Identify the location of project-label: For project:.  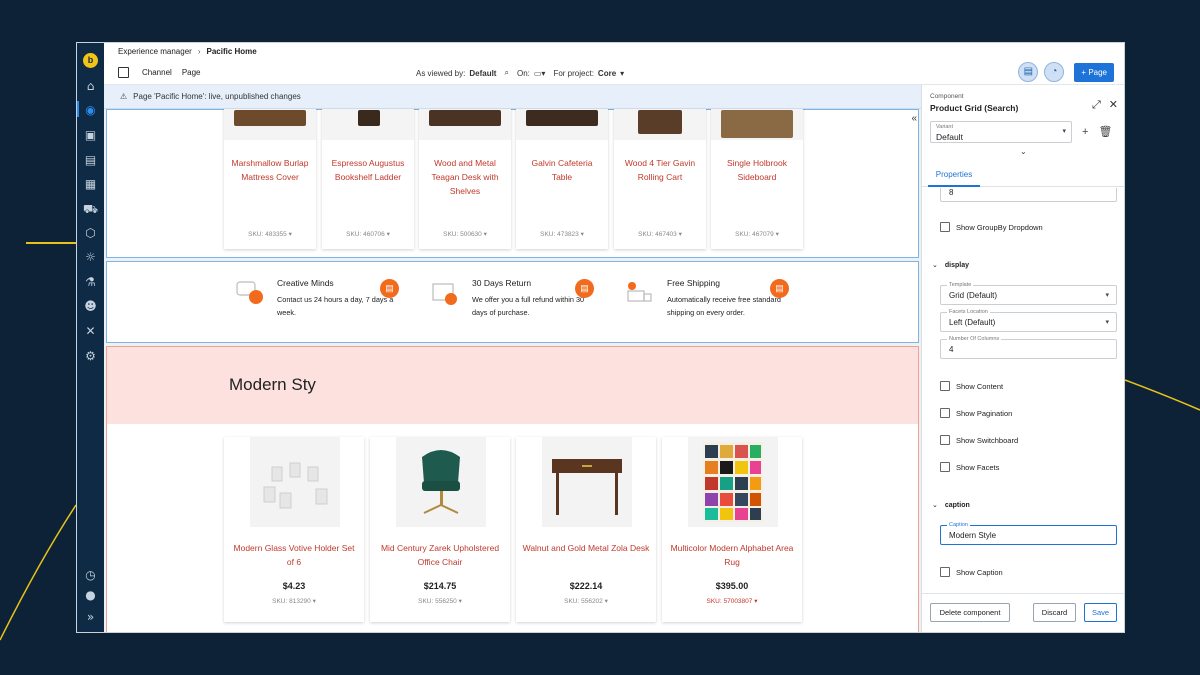
(573, 73).